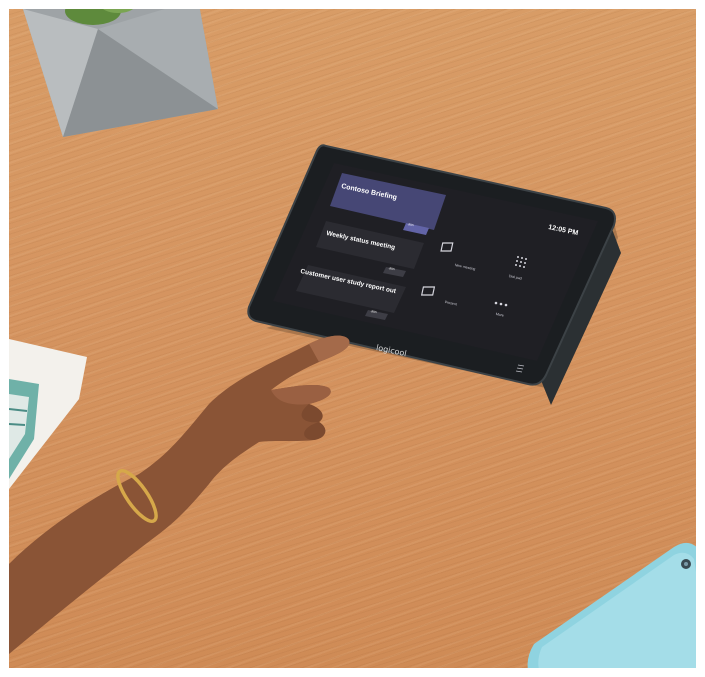 Image resolution: width=705 pixels, height=677 pixels. Describe the element at coordinates (120, 73) in the screenshot. I see `concrete-plant-pot` at that location.